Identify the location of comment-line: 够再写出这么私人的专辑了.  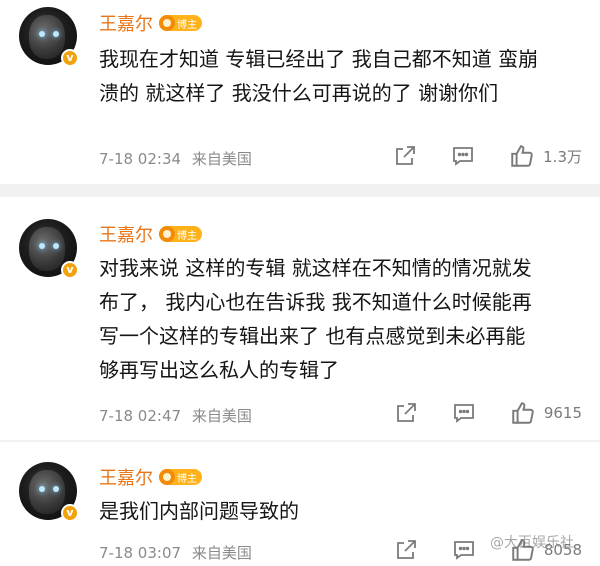
(219, 370).